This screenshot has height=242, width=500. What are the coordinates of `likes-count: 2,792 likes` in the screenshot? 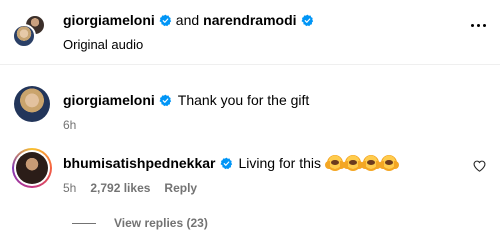 It's located at (120, 188).